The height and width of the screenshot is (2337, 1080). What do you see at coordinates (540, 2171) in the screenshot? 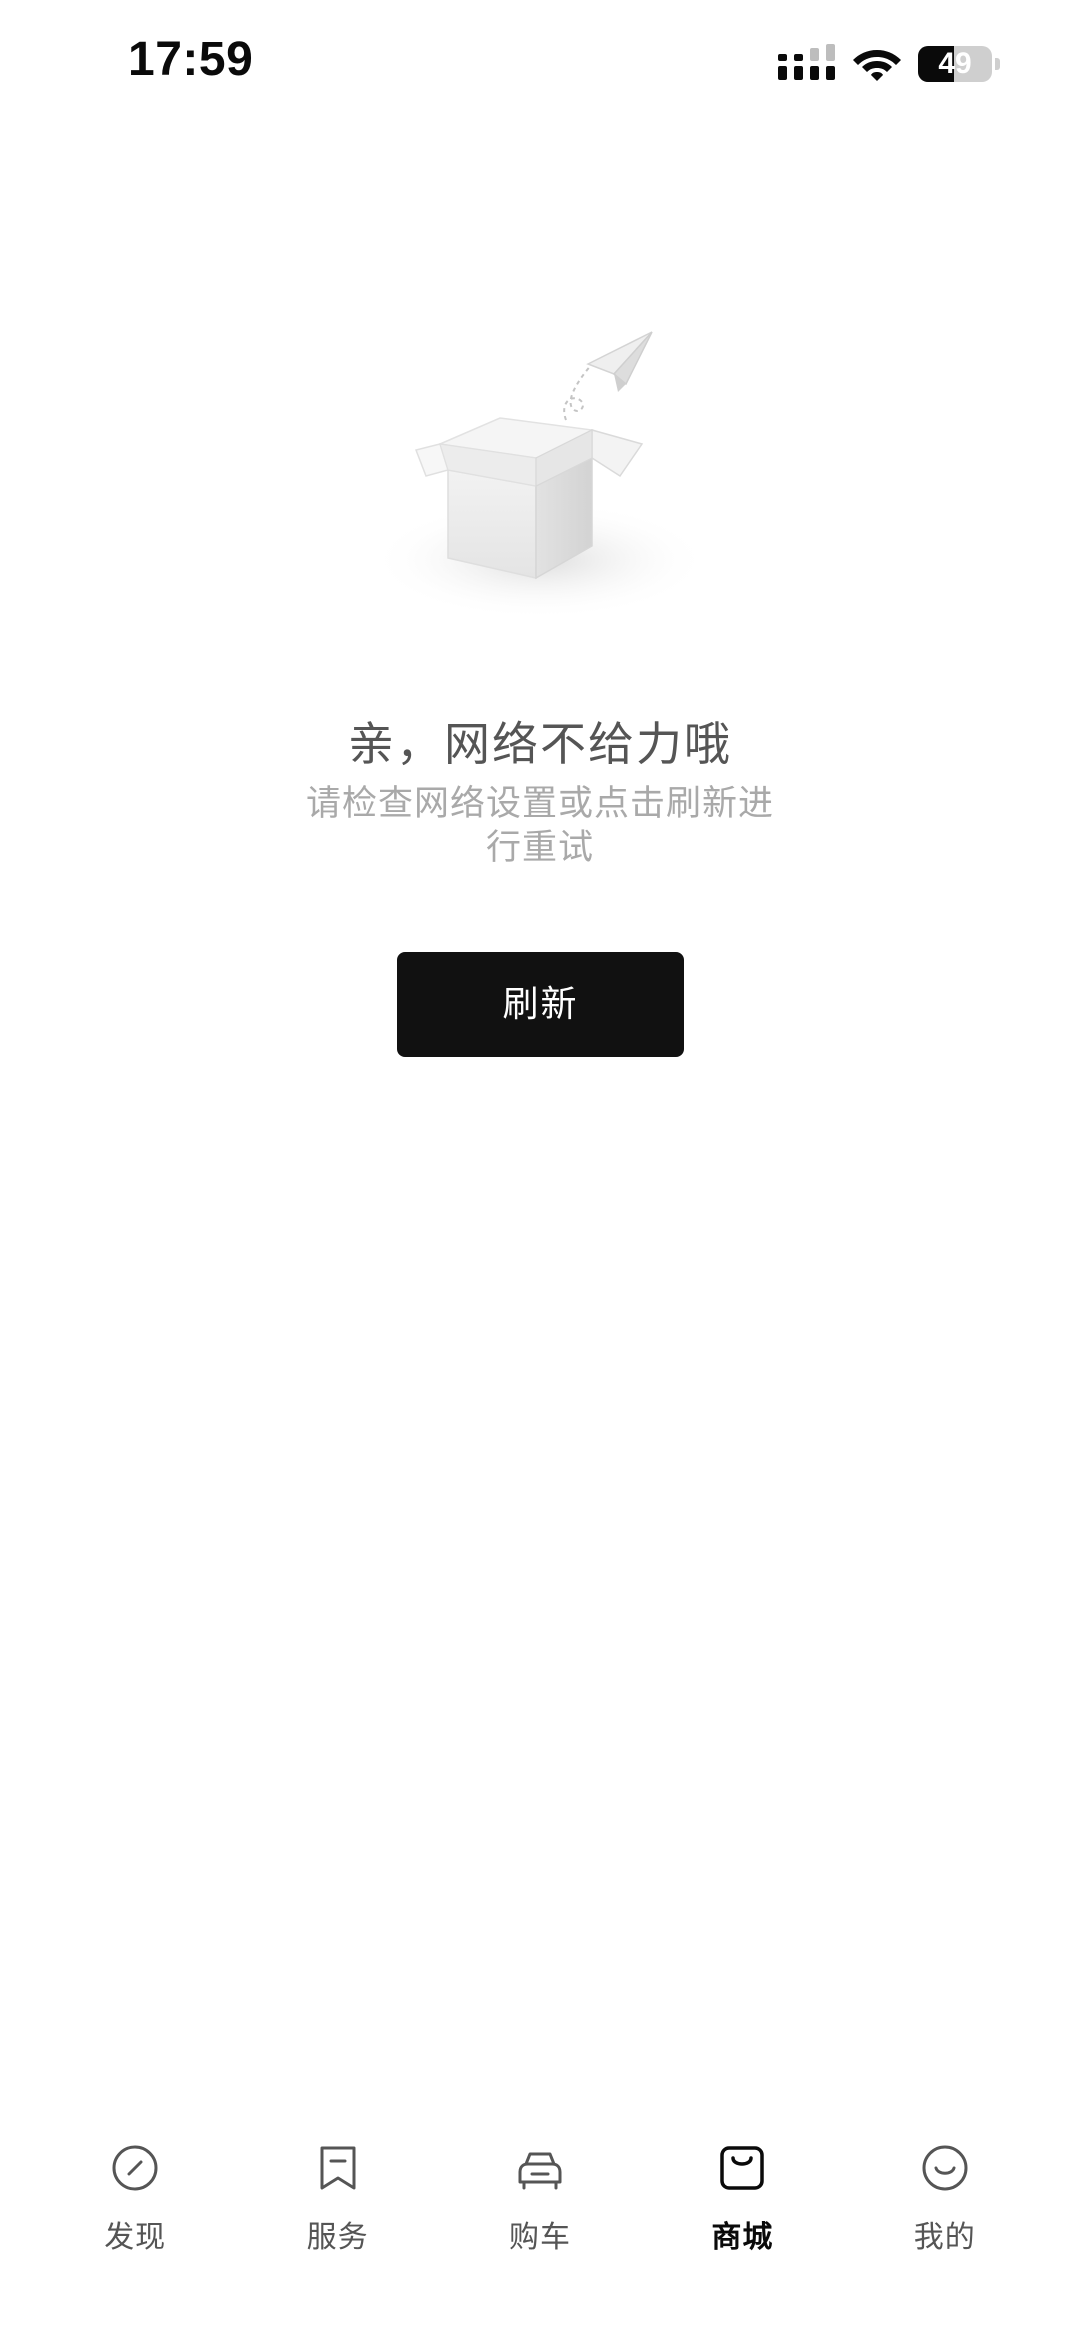
I see `car-icon` at bounding box center [540, 2171].